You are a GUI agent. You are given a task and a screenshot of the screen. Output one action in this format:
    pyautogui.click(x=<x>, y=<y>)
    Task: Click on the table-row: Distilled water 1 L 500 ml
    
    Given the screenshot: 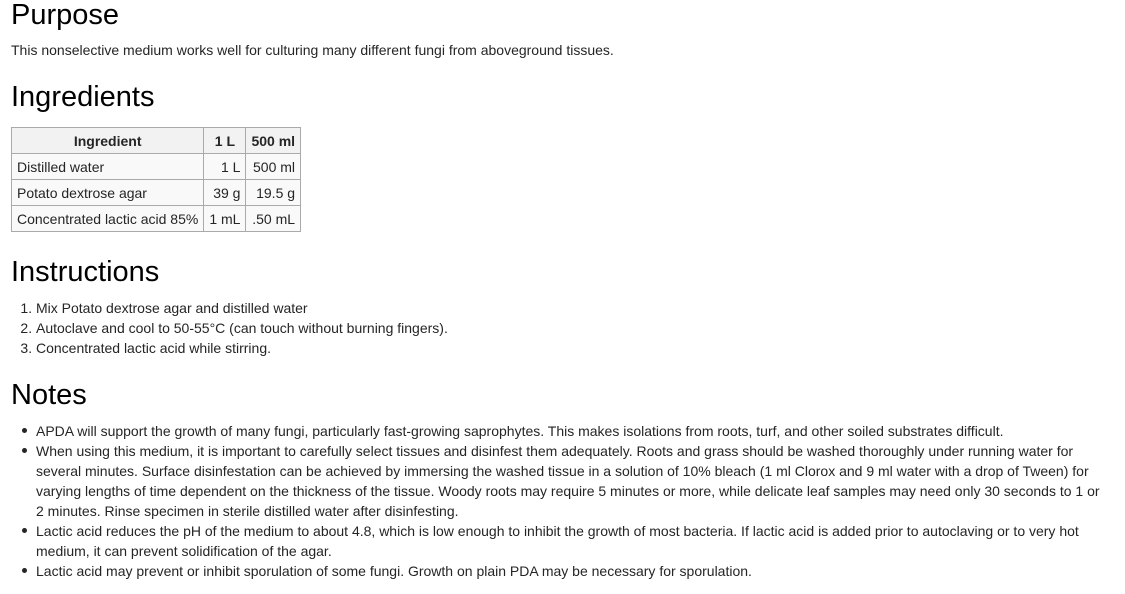 What is the action you would take?
    pyautogui.click(x=156, y=166)
    